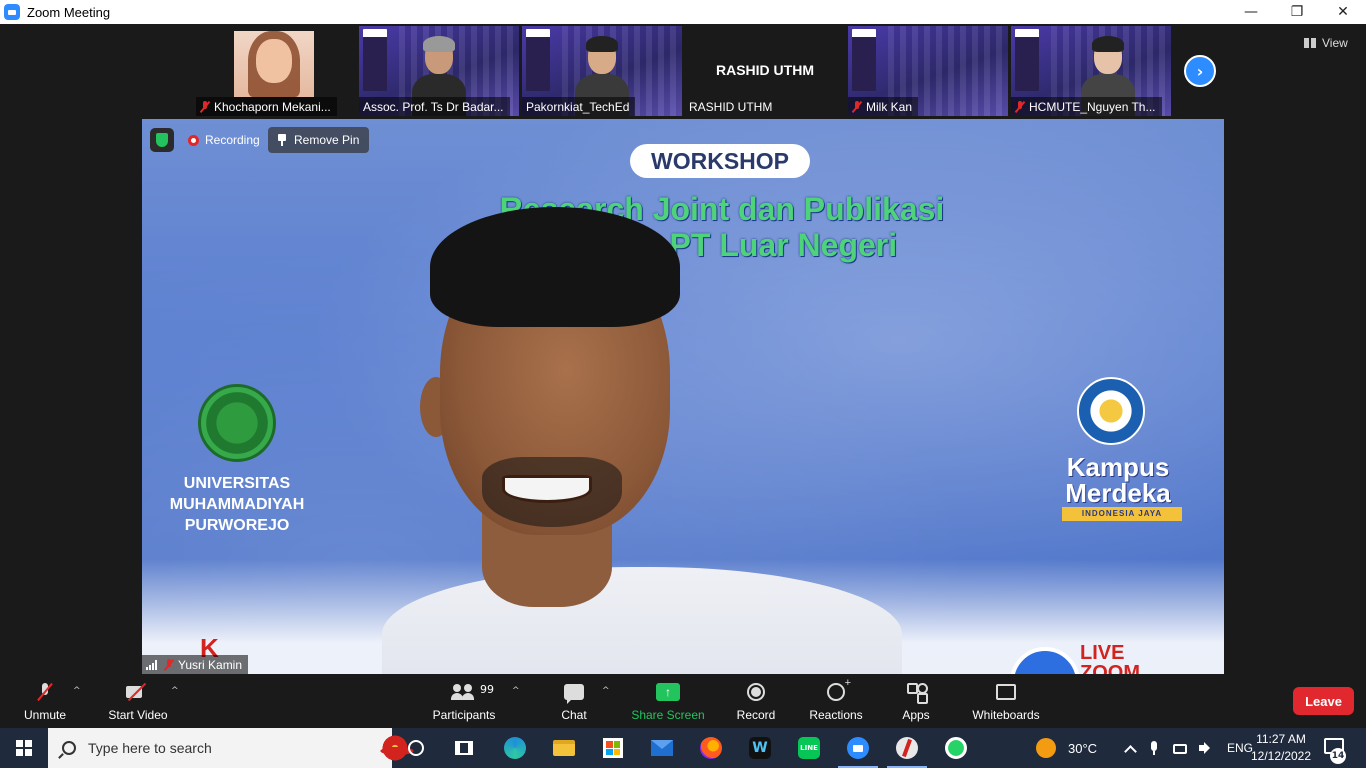 The height and width of the screenshot is (768, 1366). Describe the element at coordinates (602, 71) in the screenshot. I see `participant-tile: Pakornkiat_TechEd` at that location.